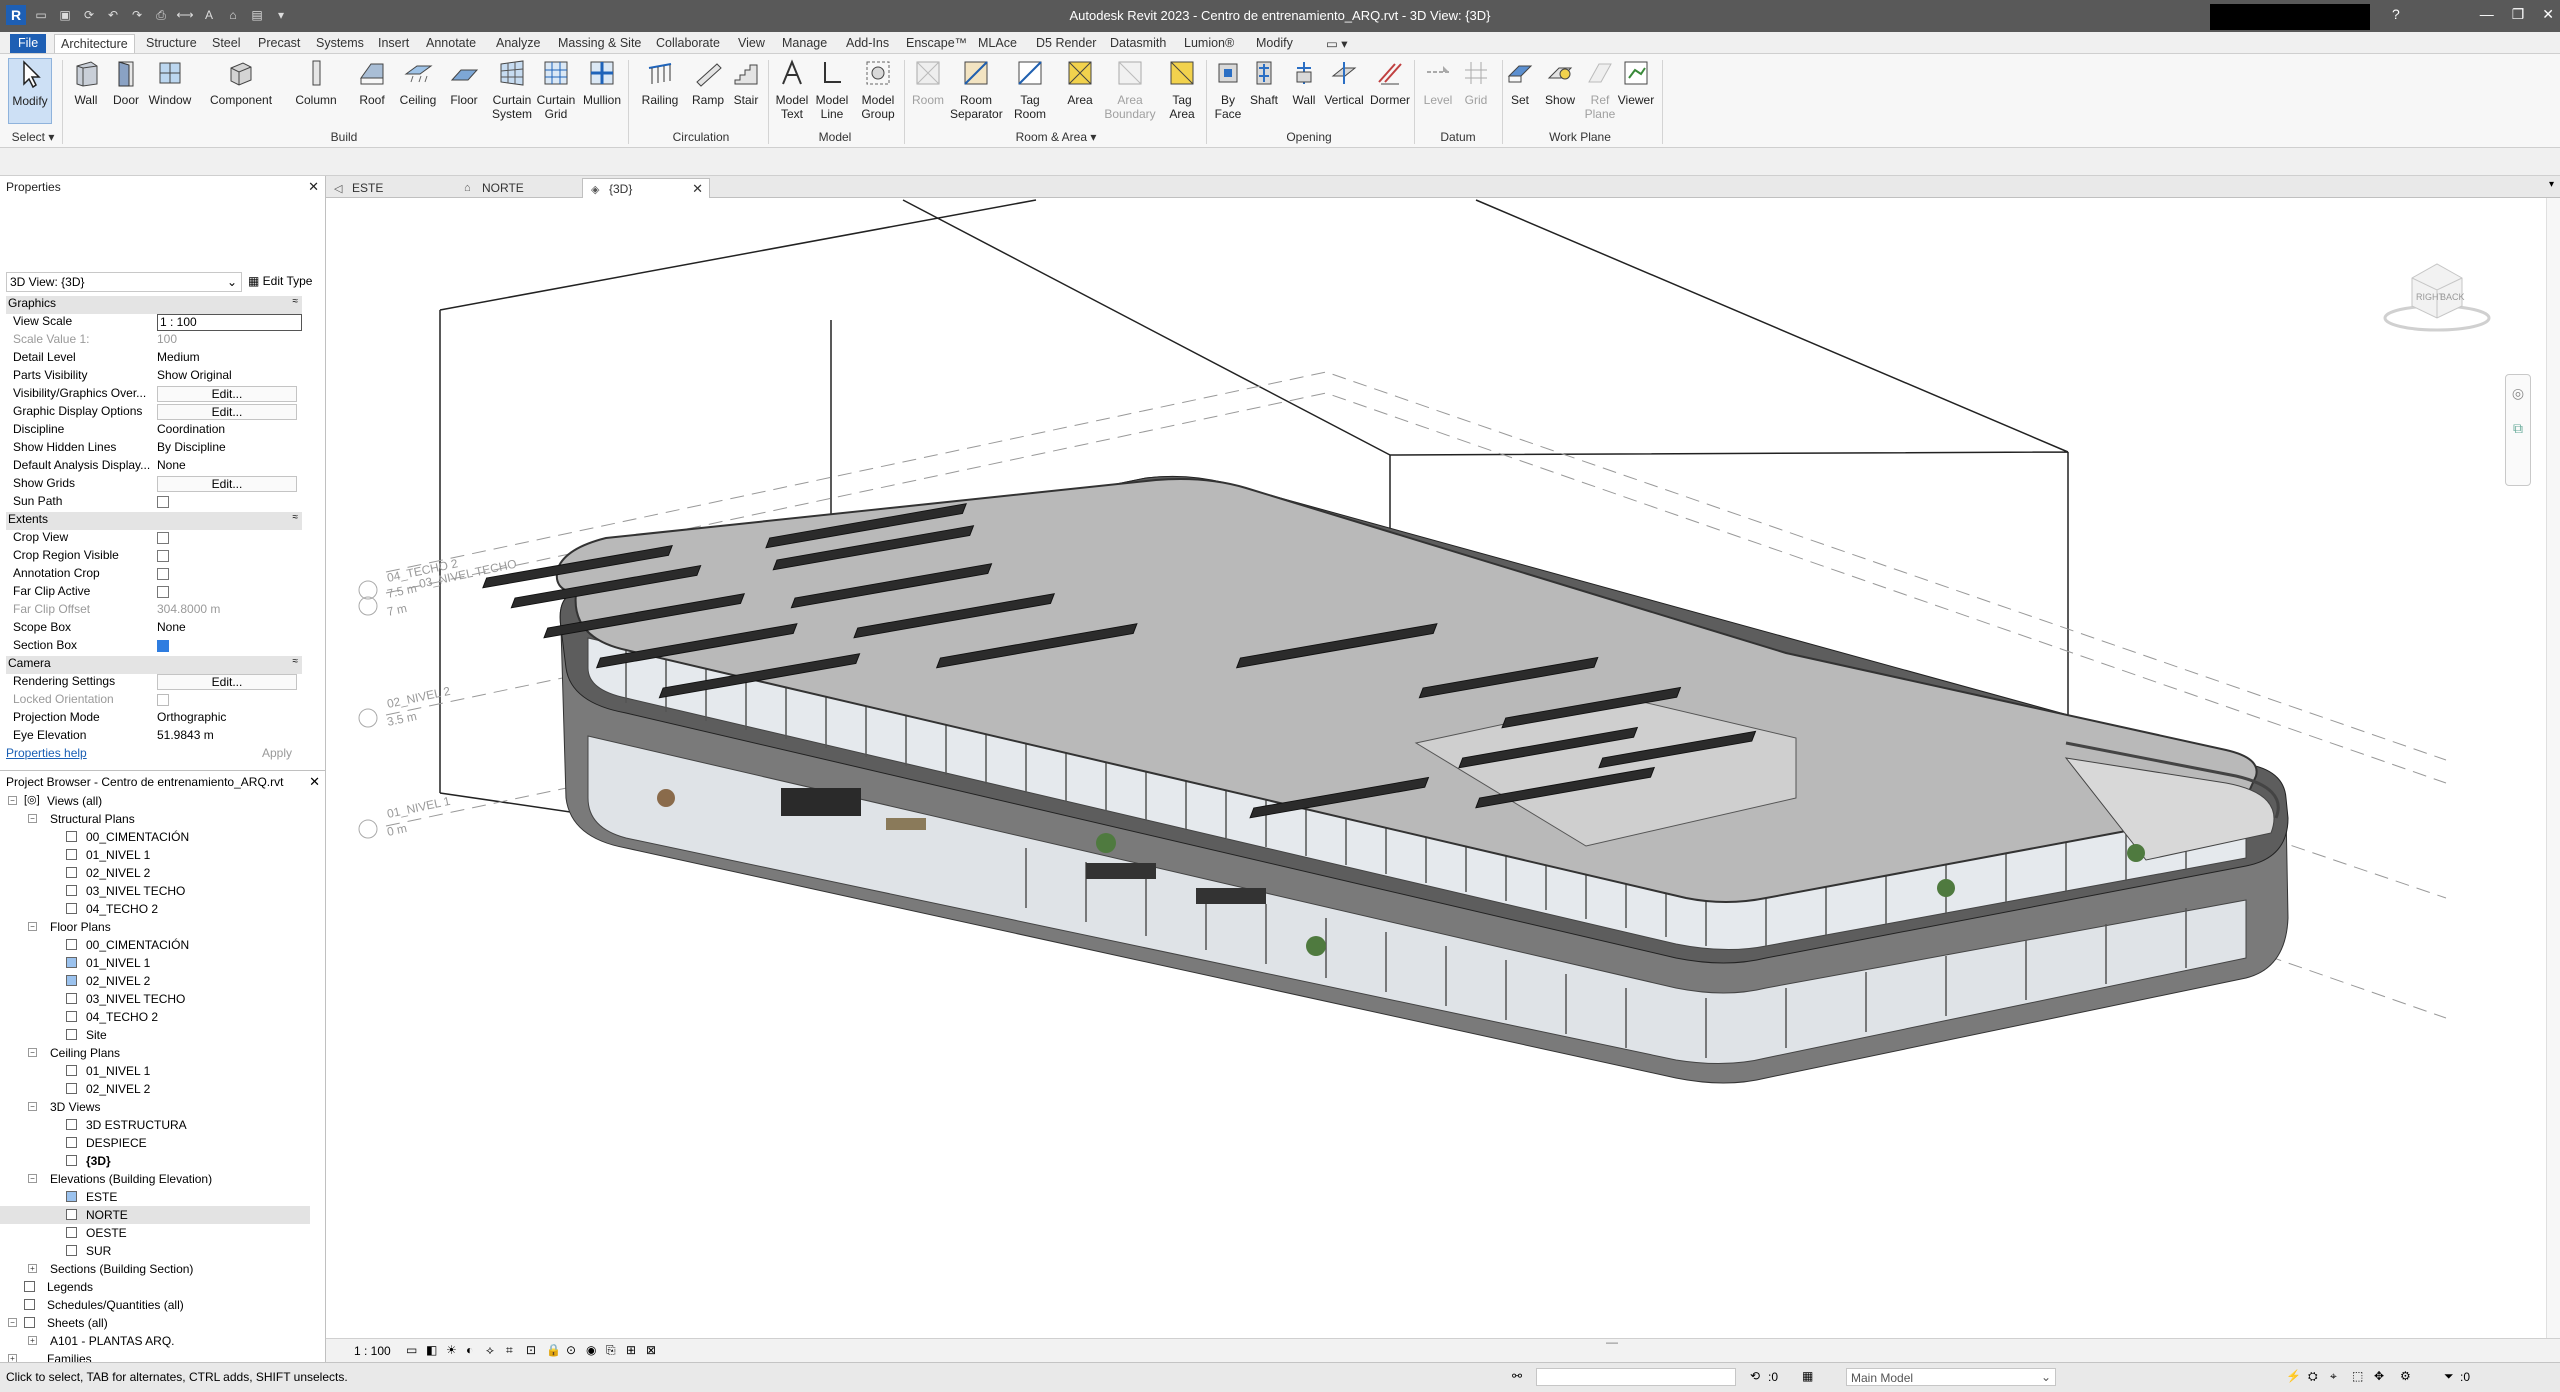  Describe the element at coordinates (155, 819) in the screenshot. I see `tree-node: − Structural Plans` at that location.